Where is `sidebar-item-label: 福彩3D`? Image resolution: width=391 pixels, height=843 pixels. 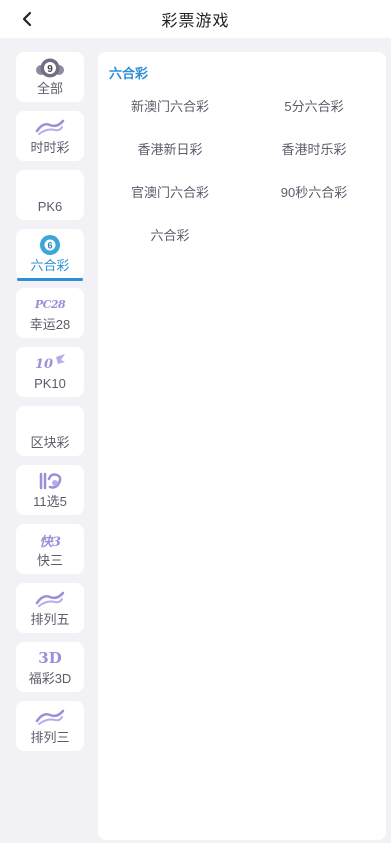
sidebar-item-label: 福彩3D is located at coordinates (50, 678).